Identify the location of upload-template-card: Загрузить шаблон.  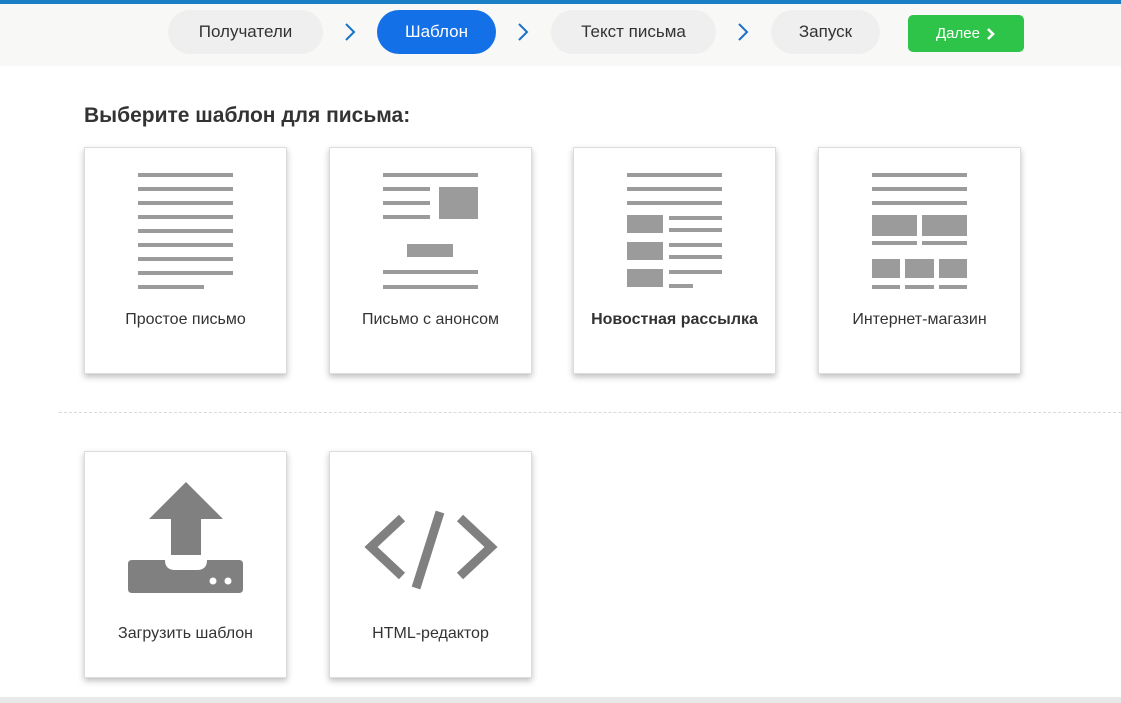
(185, 564).